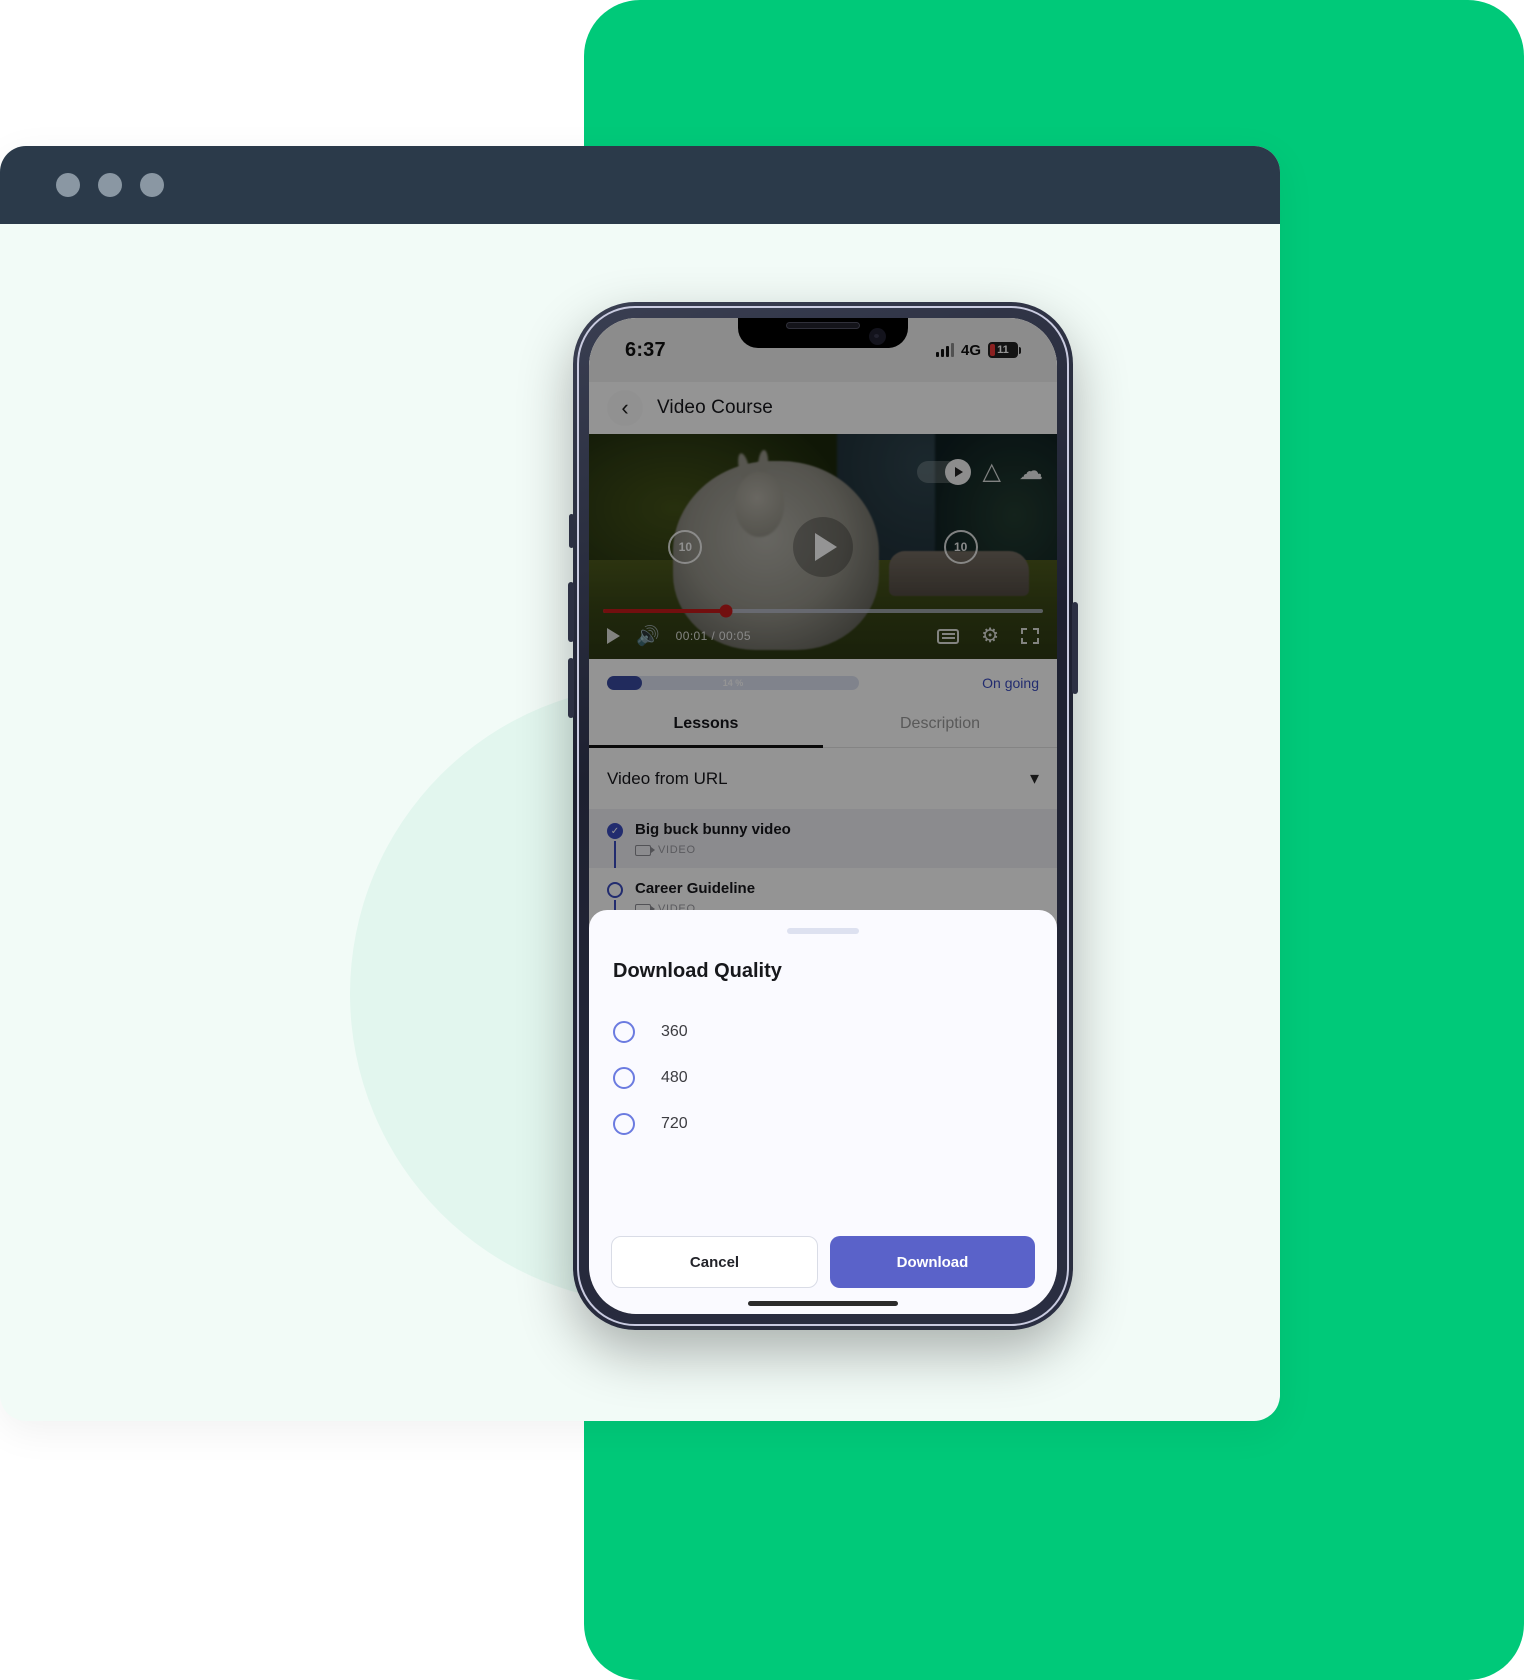 The width and height of the screenshot is (1524, 1680). Describe the element at coordinates (823, 1267) in the screenshot. I see `sheet-action-row: Cancel Download` at that location.